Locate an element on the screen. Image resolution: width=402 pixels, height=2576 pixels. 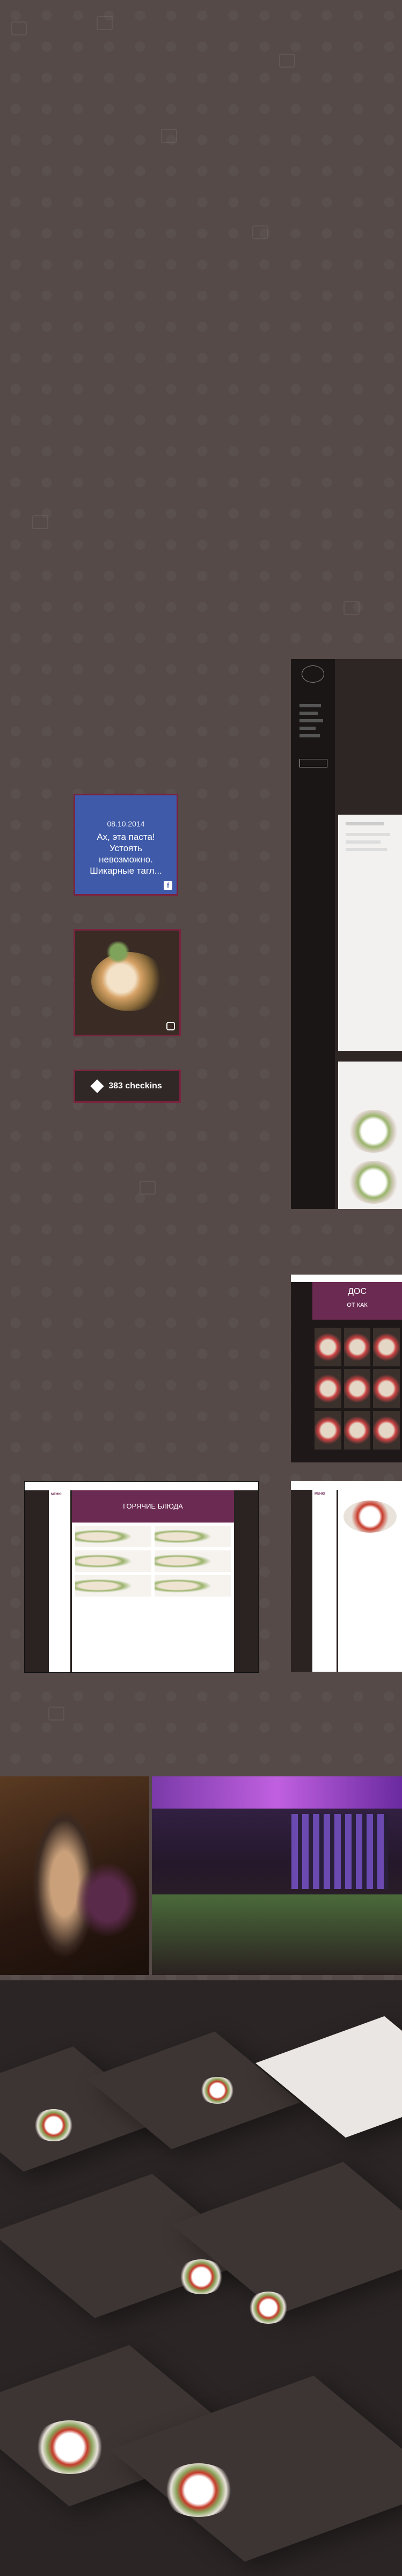
menu-content is located at coordinates (370, 1581).